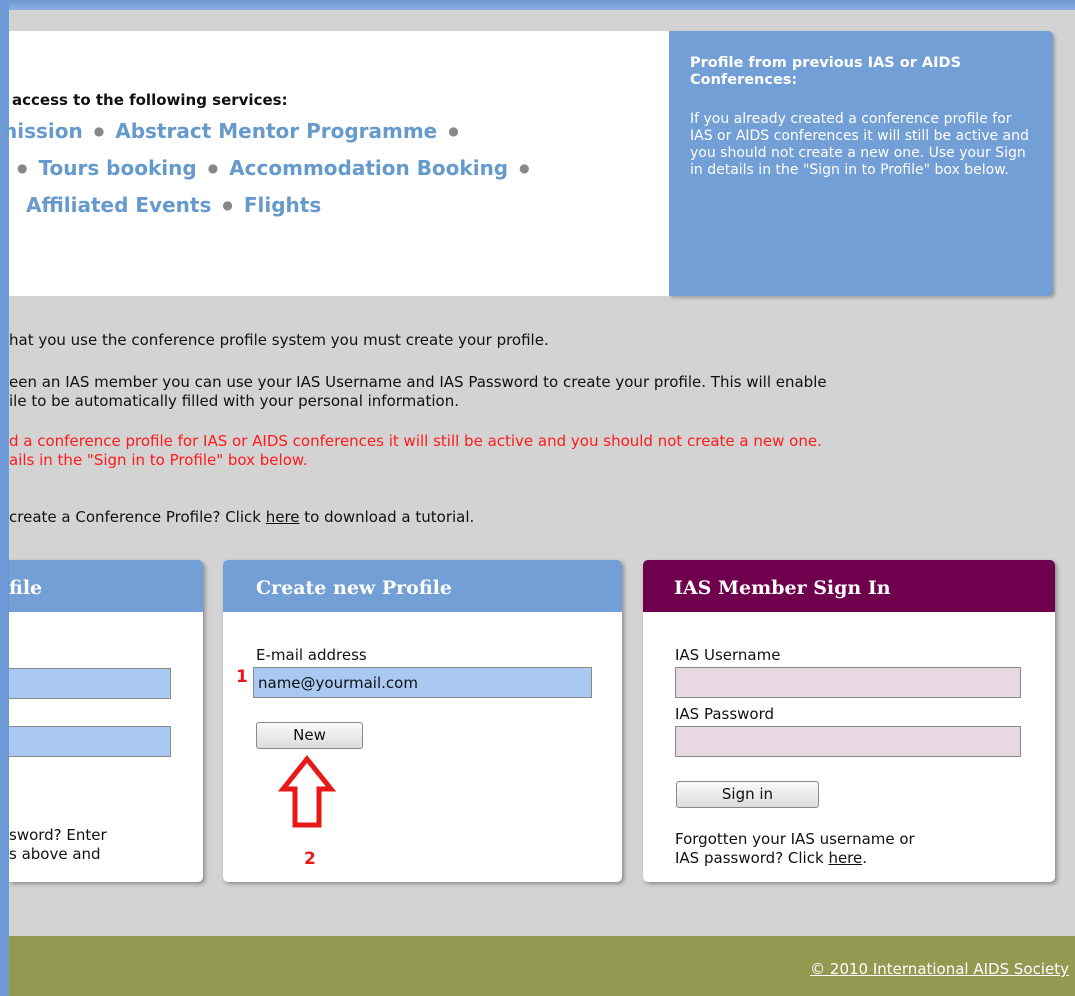 The image size is (1075, 996). Describe the element at coordinates (845, 858) in the screenshot. I see `forgot-credentials-link: here` at that location.